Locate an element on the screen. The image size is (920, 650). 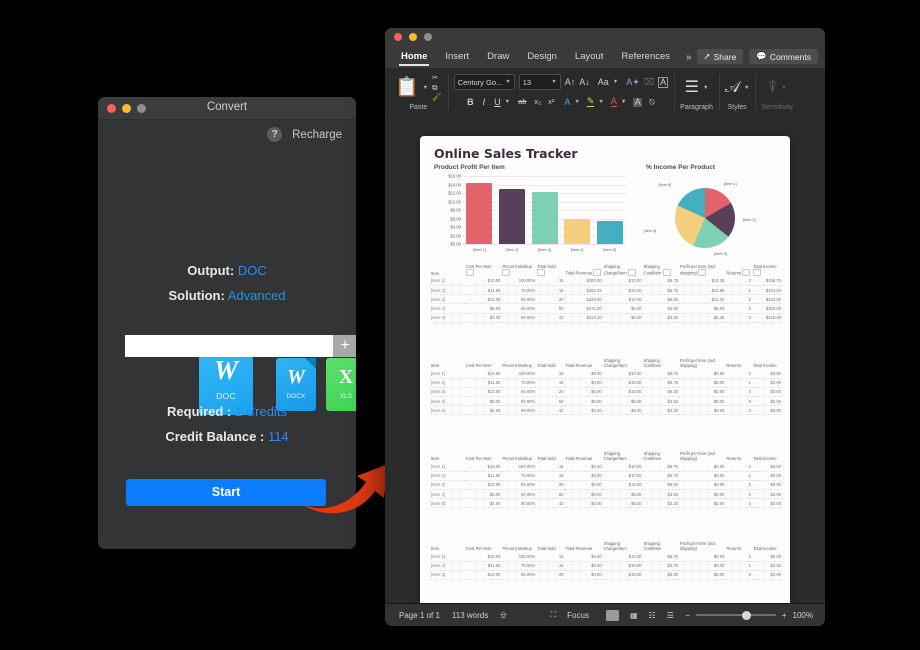
highlight-color-icon: ✎ is located at coordinates (590, 102).